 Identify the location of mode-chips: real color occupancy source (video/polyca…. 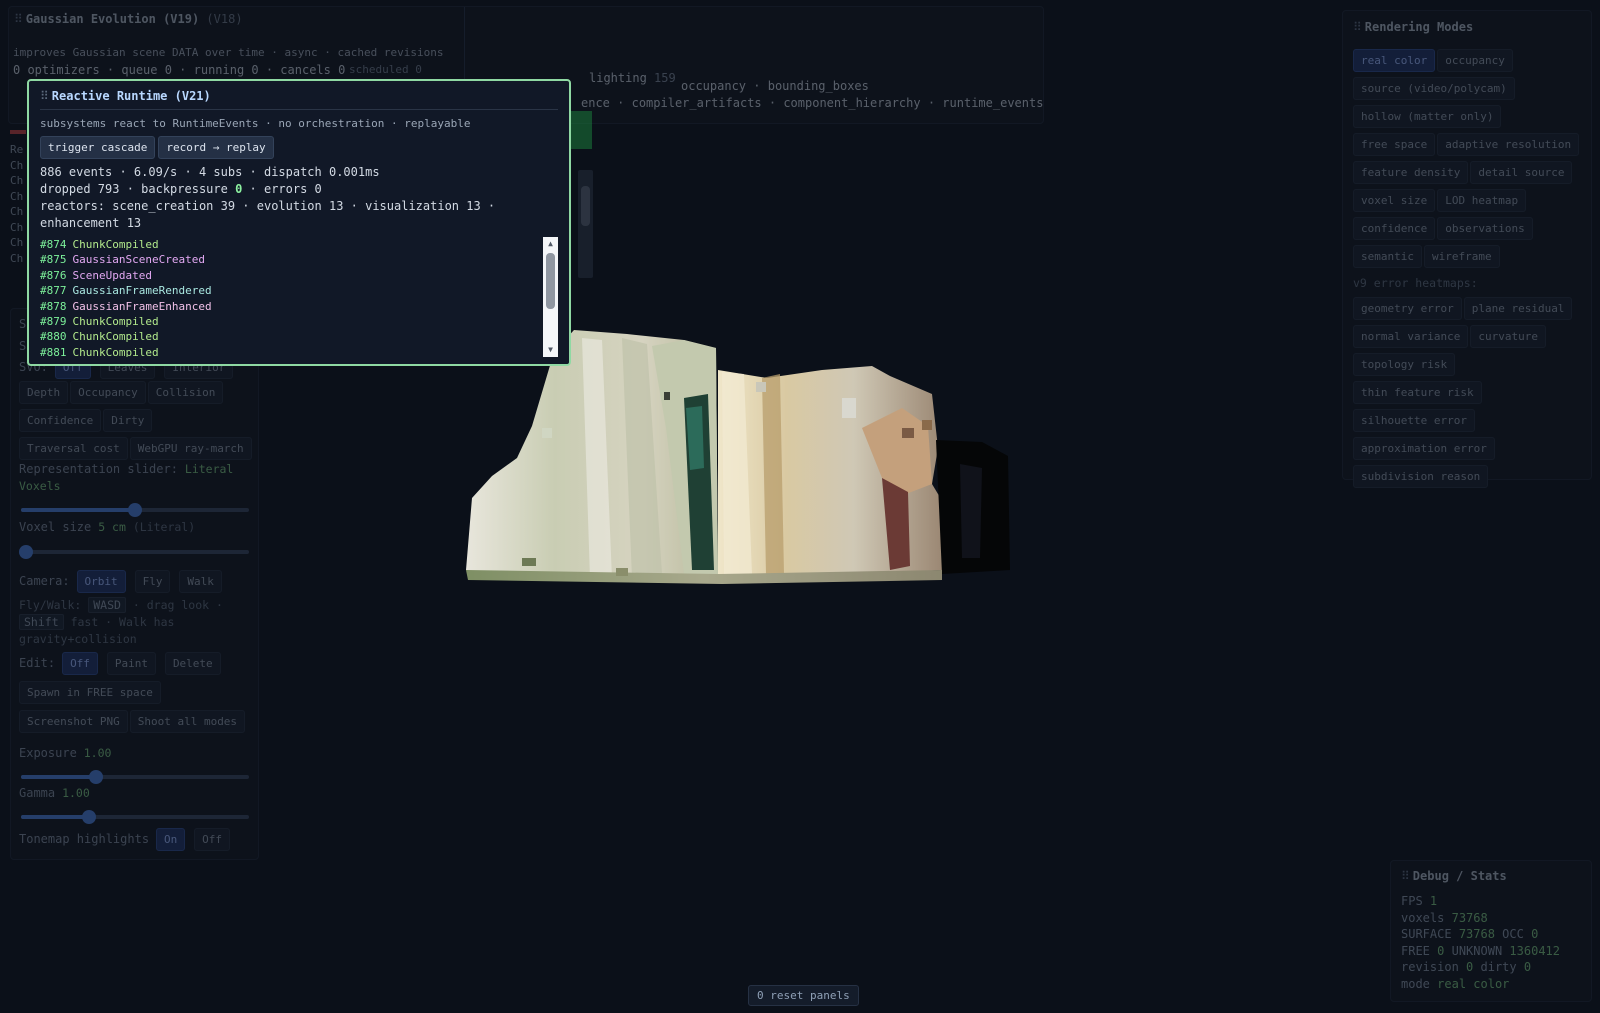
(1471, 271).